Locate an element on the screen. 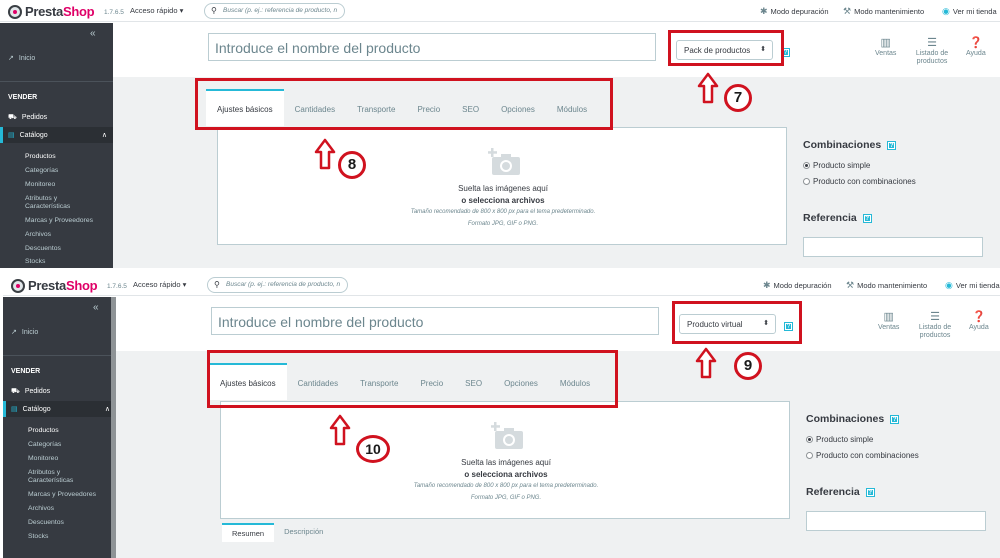 Image resolution: width=1000 pixels, height=558 pixels. tab-summary: Resumen is located at coordinates (248, 532).